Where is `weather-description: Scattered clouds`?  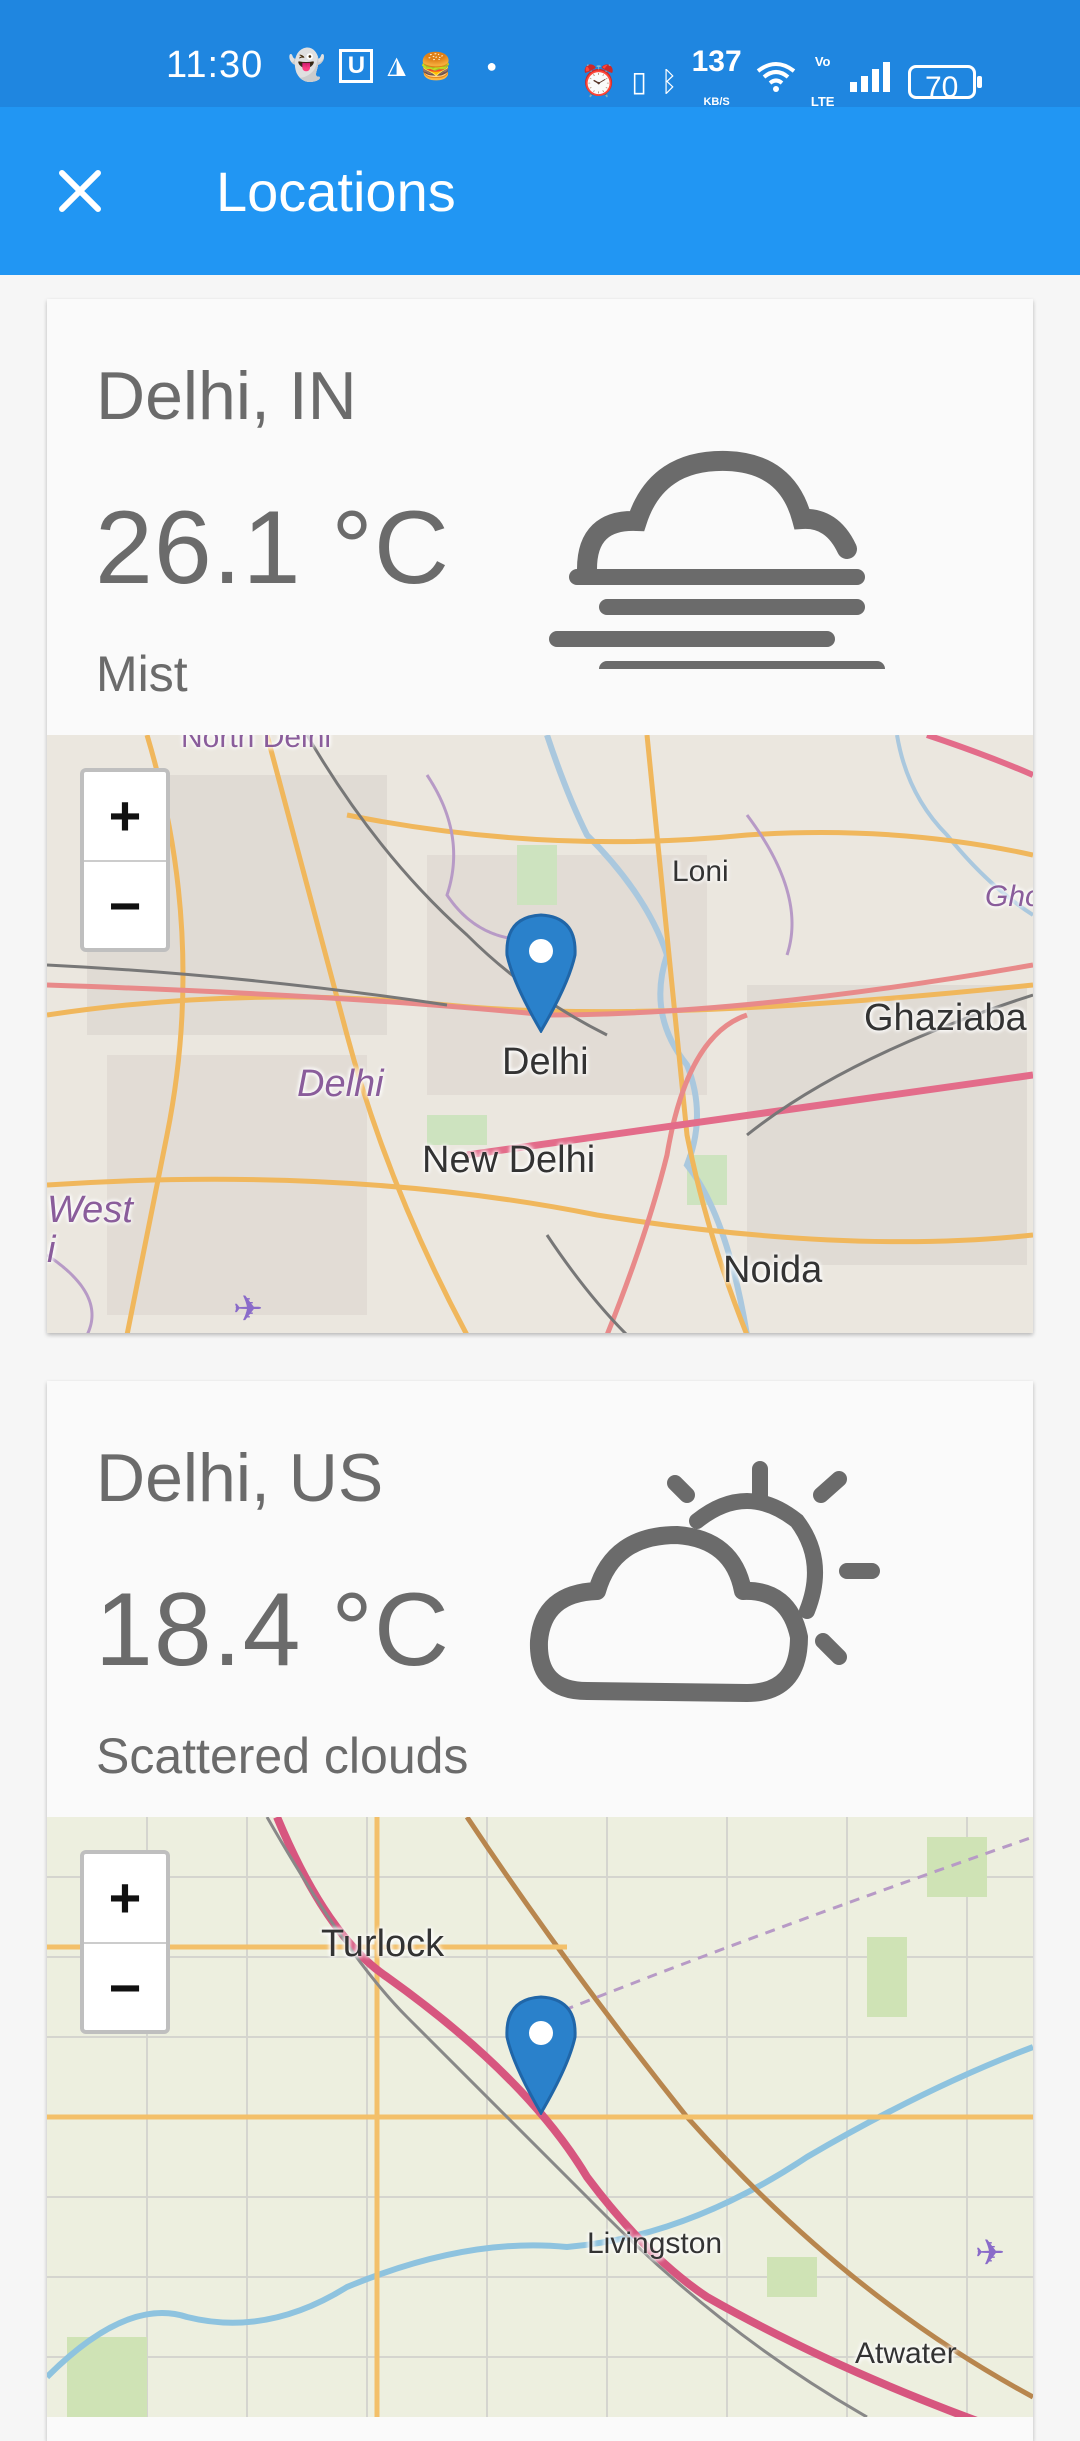 weather-description: Scattered clouds is located at coordinates (282, 1756).